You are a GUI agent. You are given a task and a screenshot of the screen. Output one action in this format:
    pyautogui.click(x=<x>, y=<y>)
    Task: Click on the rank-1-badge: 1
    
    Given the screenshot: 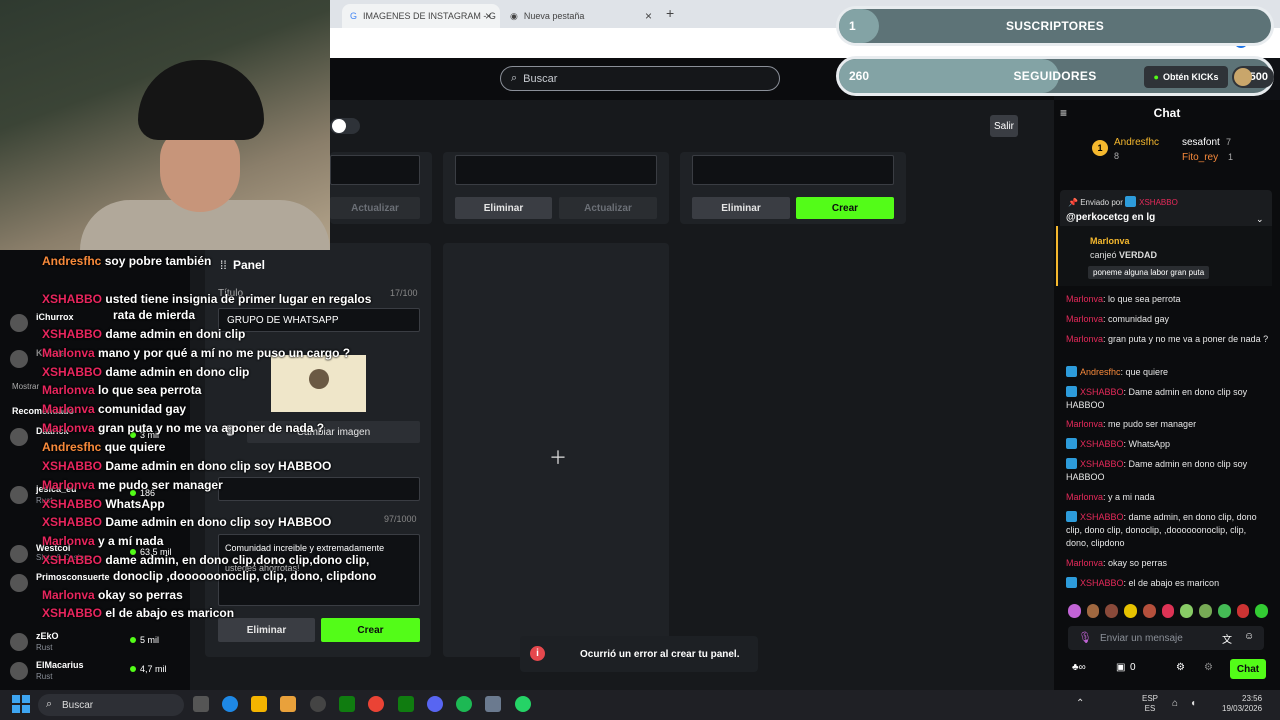 What is the action you would take?
    pyautogui.click(x=1100, y=148)
    